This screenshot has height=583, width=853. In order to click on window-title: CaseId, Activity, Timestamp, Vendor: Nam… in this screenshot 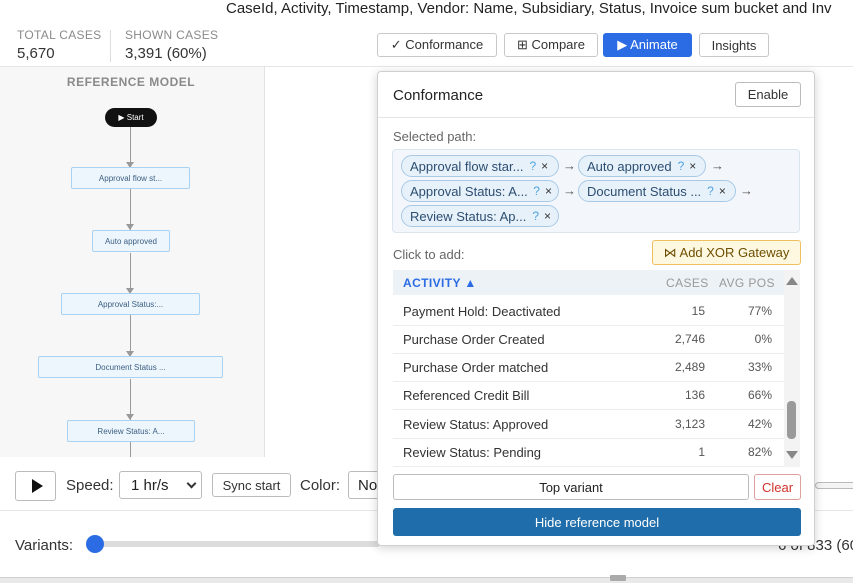, I will do `click(529, 8)`.